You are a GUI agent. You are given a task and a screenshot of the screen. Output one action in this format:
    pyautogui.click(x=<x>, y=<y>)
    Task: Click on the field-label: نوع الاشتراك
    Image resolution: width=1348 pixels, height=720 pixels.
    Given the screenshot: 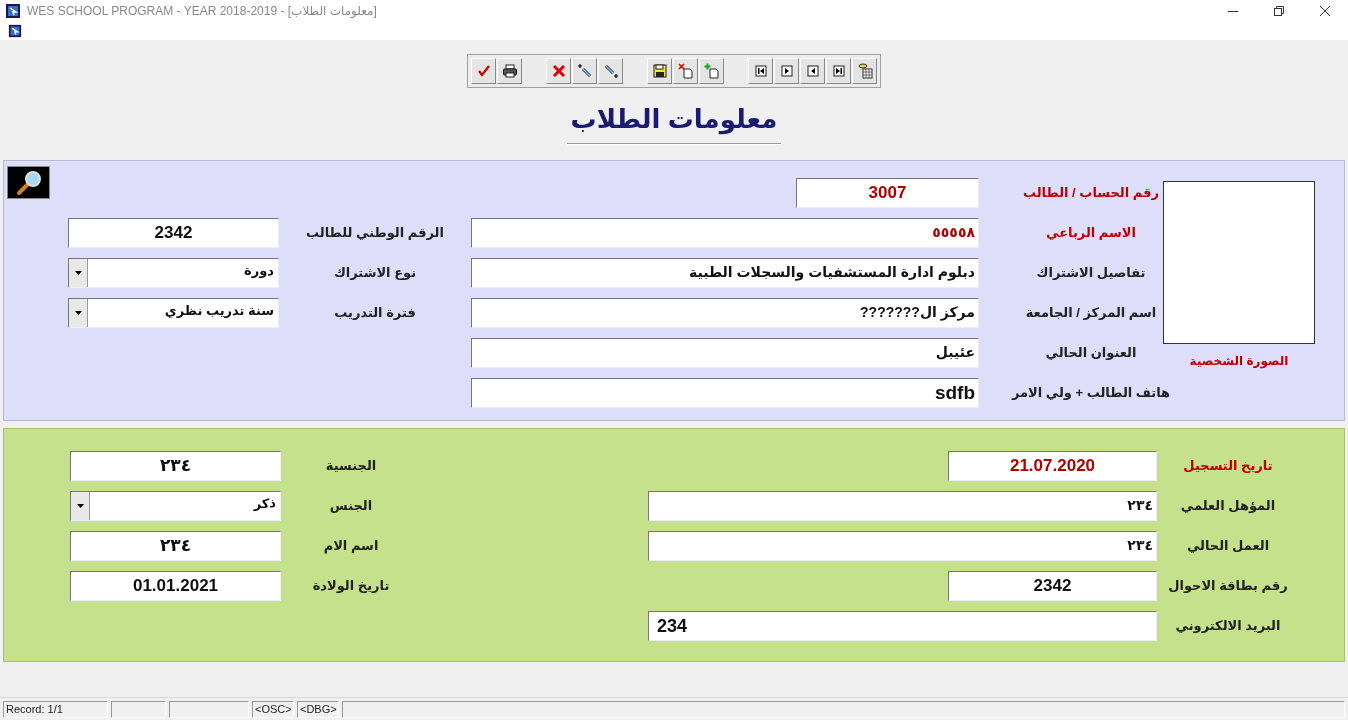 What is the action you would take?
    pyautogui.click(x=375, y=273)
    